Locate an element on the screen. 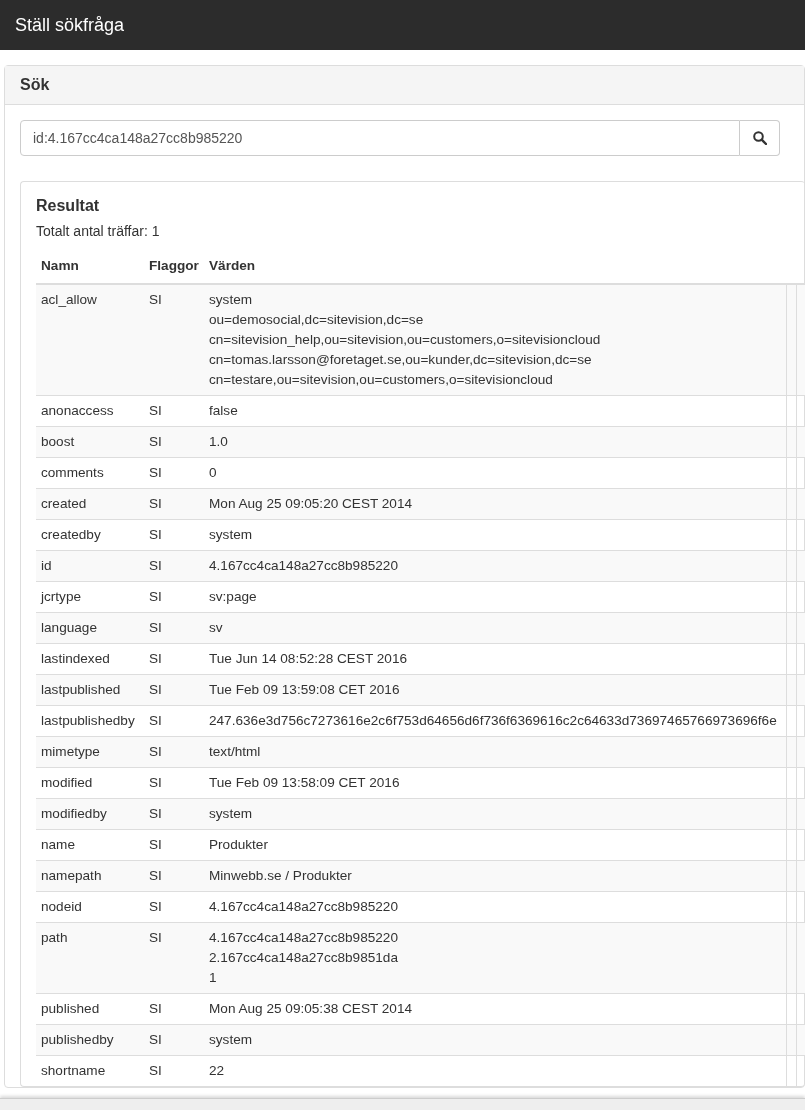 Image resolution: width=805 pixels, height=1110 pixels. results-title: Resultat is located at coordinates (68, 206).